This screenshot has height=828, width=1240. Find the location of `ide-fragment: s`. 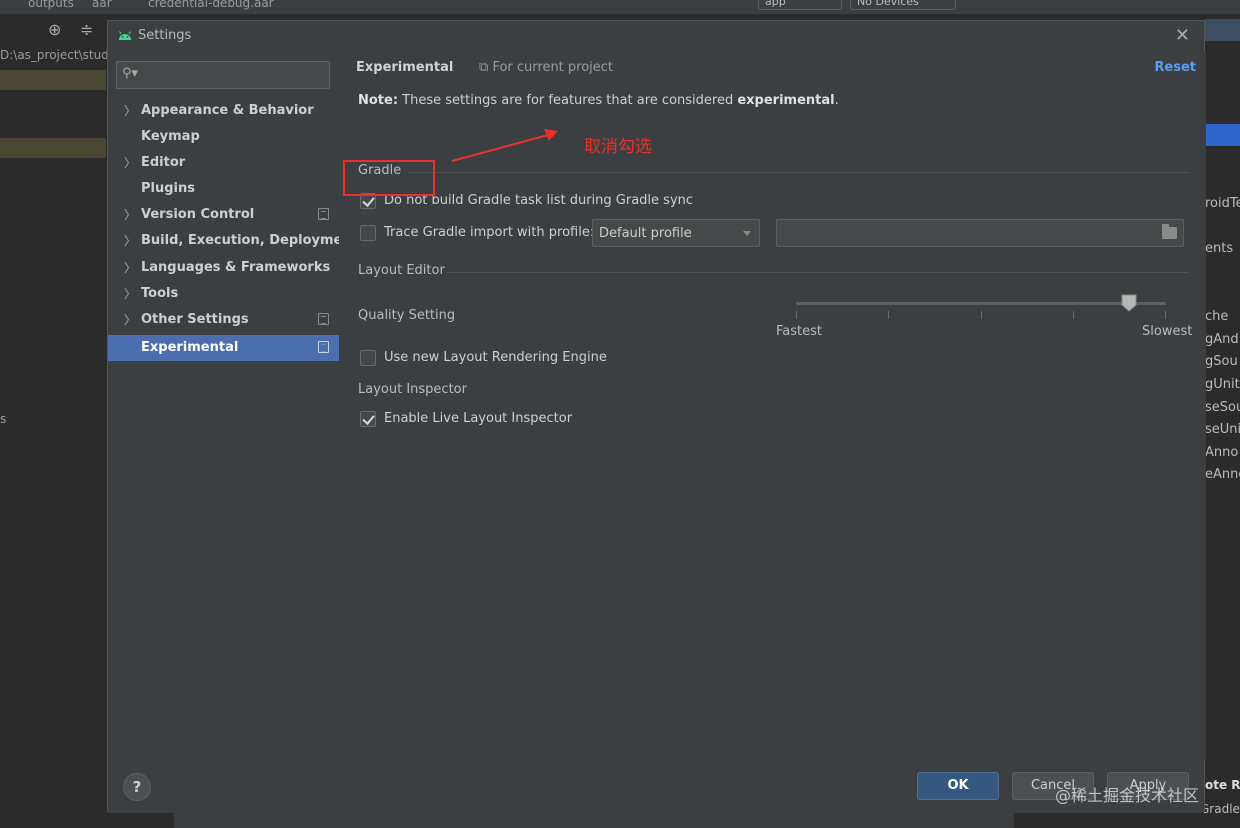

ide-fragment: s is located at coordinates (3, 419).